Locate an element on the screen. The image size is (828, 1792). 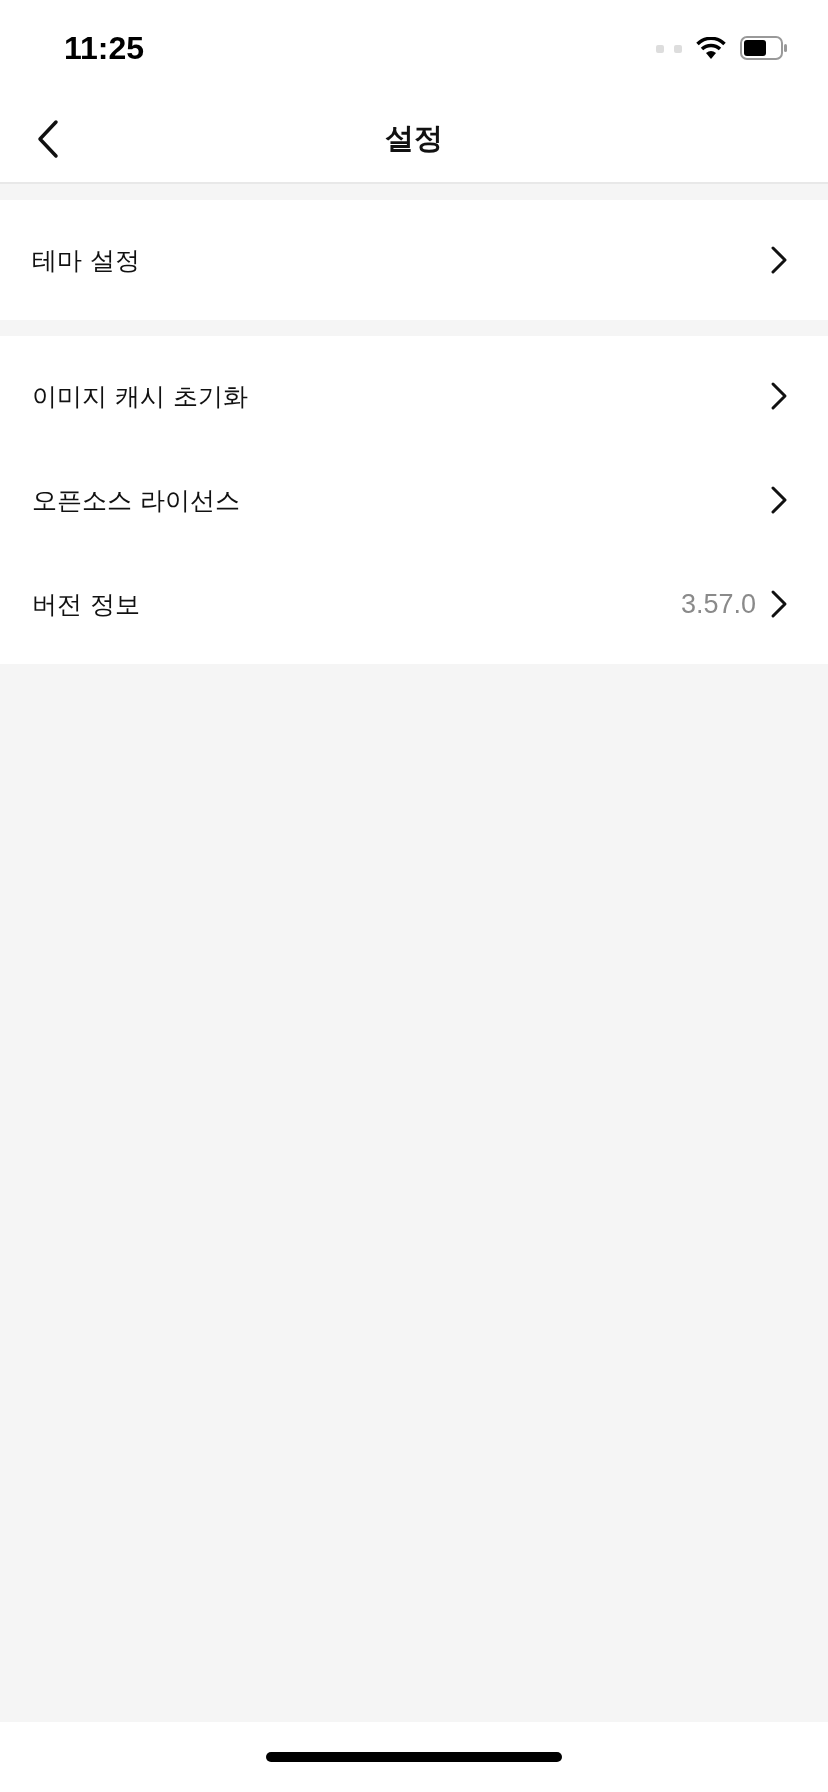
status-time: 11:25 is located at coordinates (104, 48).